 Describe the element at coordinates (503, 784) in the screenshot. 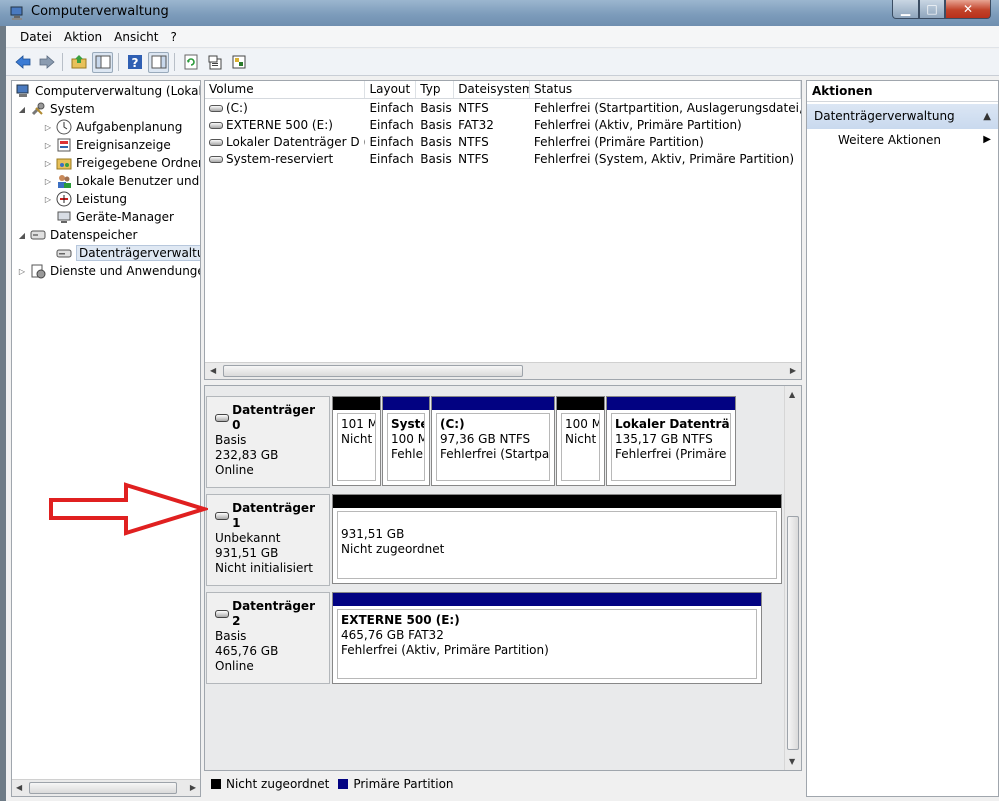

I see `legend: Nicht zugeordnet Primäre Partition` at that location.